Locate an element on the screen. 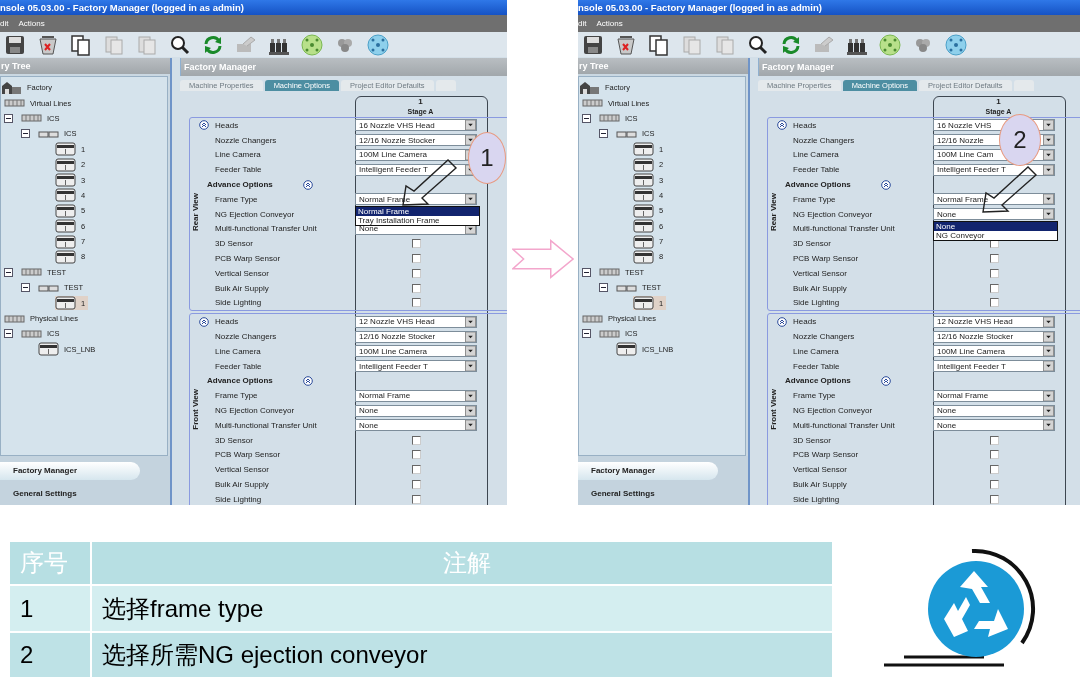  step-number-tooltip: 1 is located at coordinates (487, 158).